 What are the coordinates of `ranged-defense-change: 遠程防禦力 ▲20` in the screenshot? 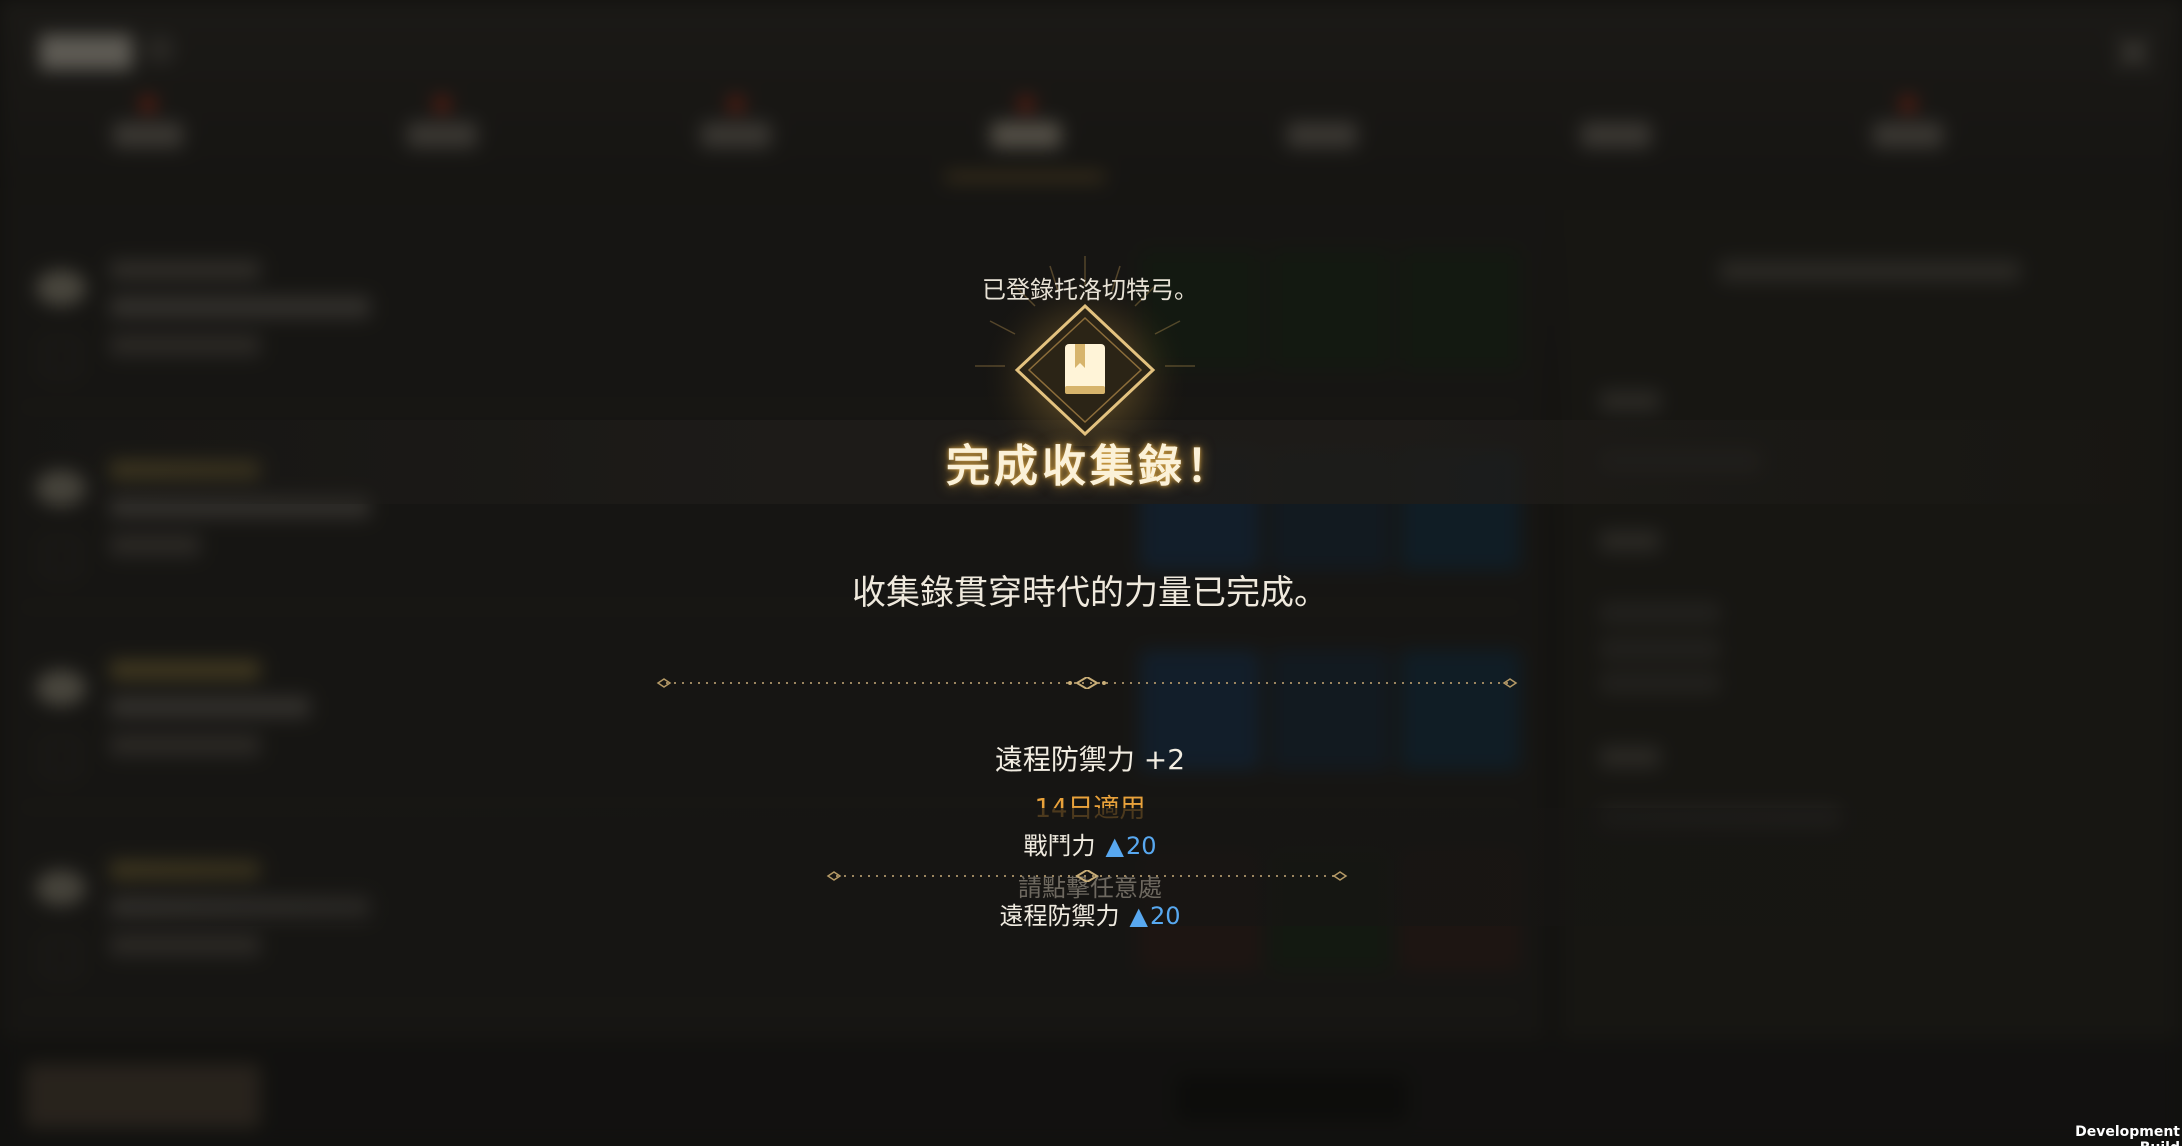 It's located at (1090, 913).